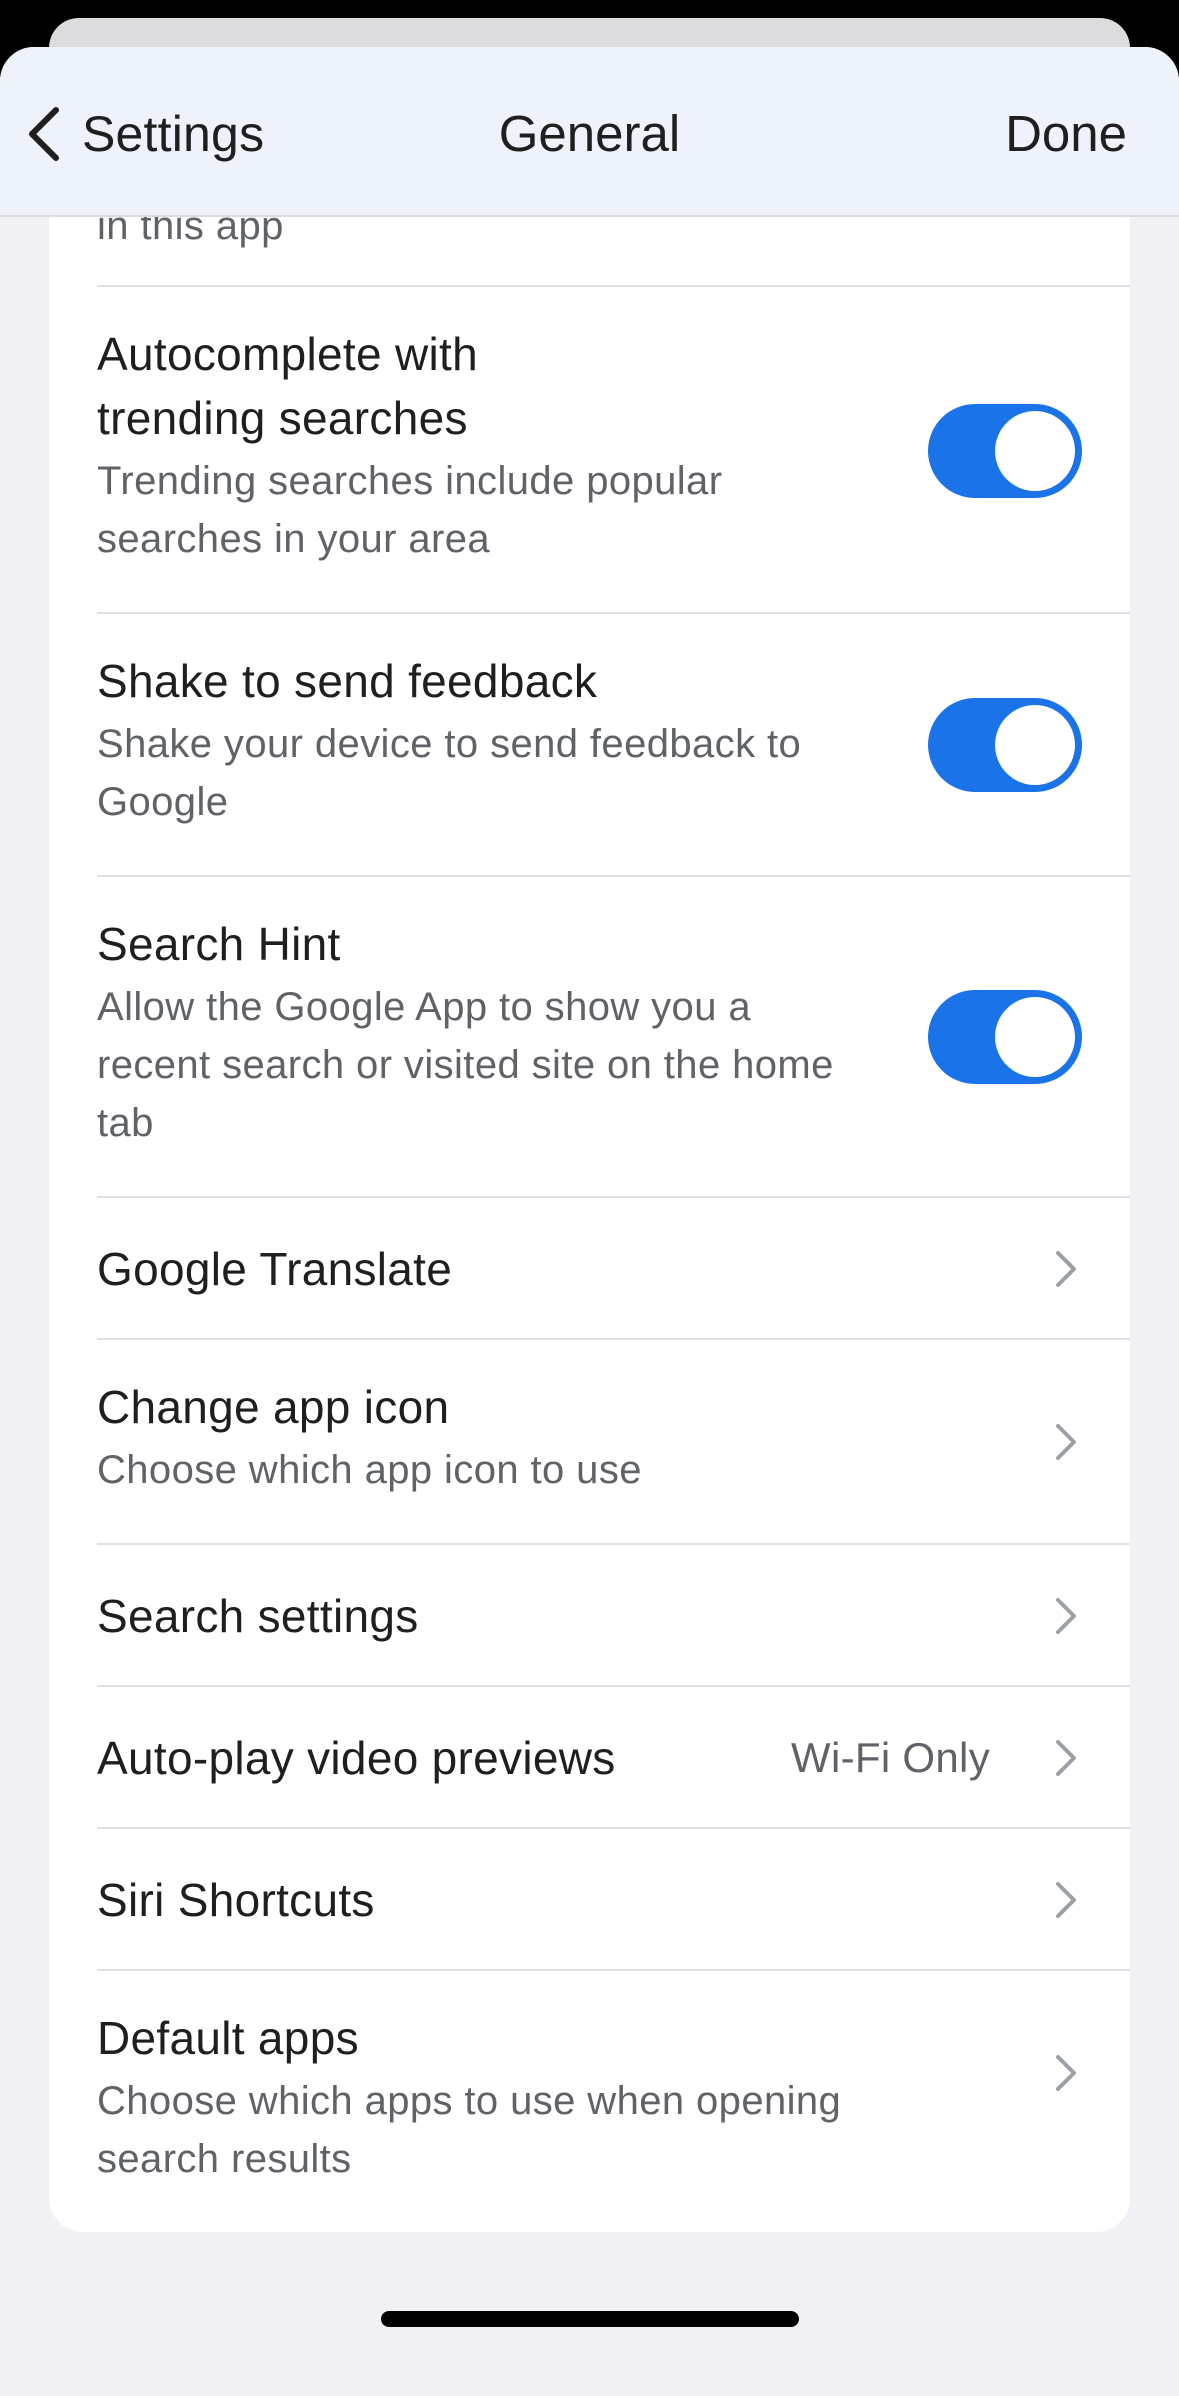 The image size is (1179, 2396). I want to click on settings-row-auto-play-video: Auto-play video previews Wi-Fi Only, so click(589, 1758).